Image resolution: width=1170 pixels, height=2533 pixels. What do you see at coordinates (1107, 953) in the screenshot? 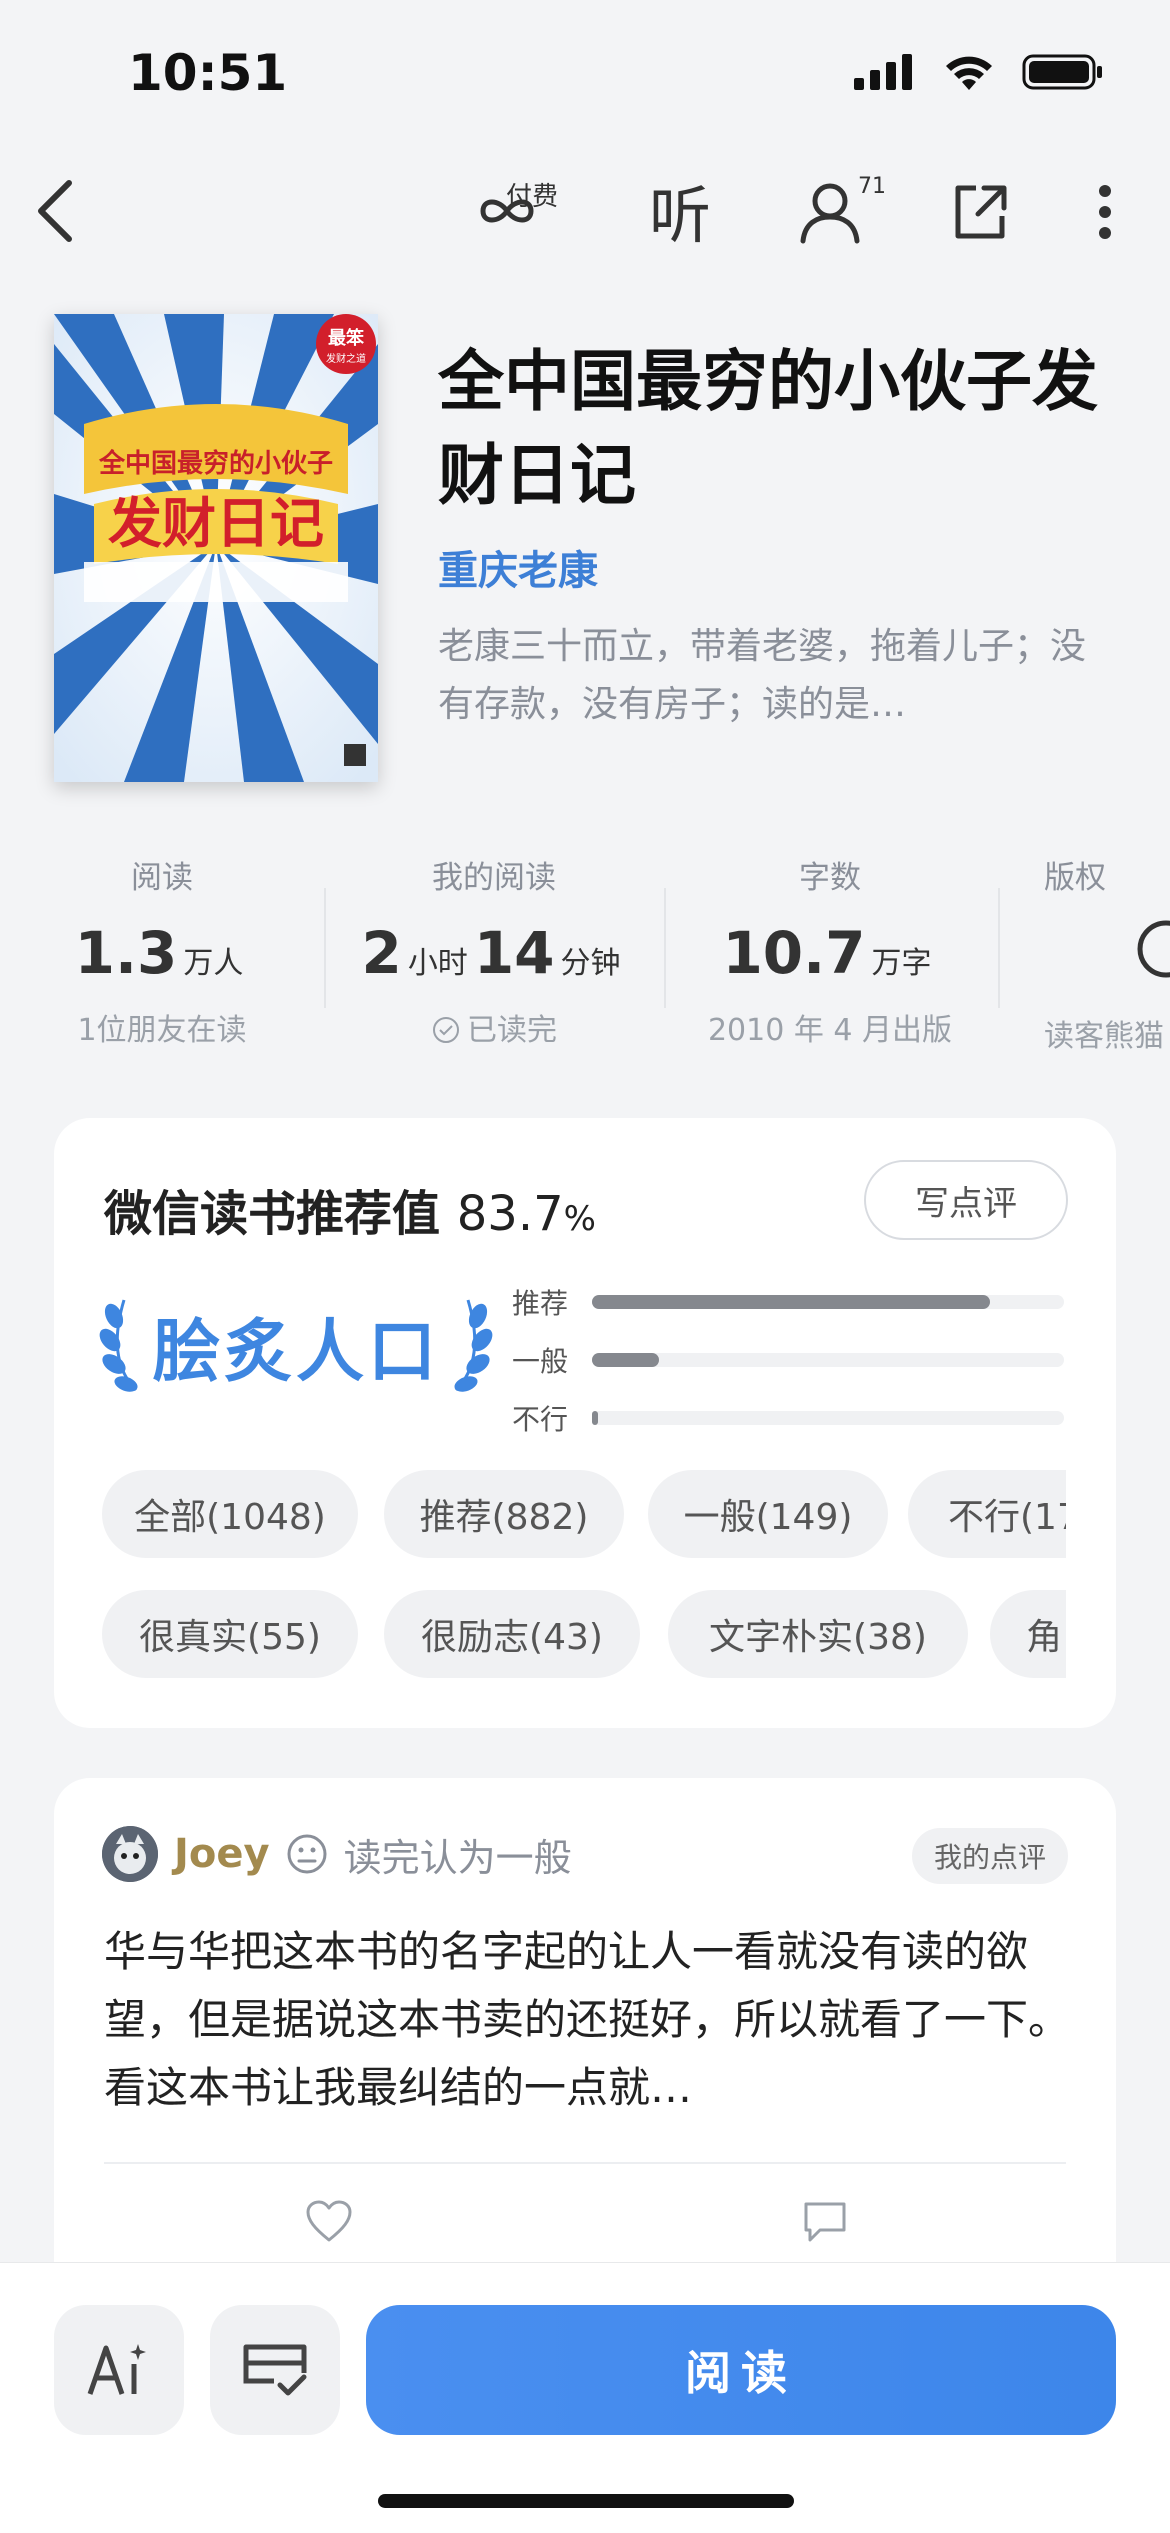
I see `stat-copyright: 版权 读客熊猫` at bounding box center [1107, 953].